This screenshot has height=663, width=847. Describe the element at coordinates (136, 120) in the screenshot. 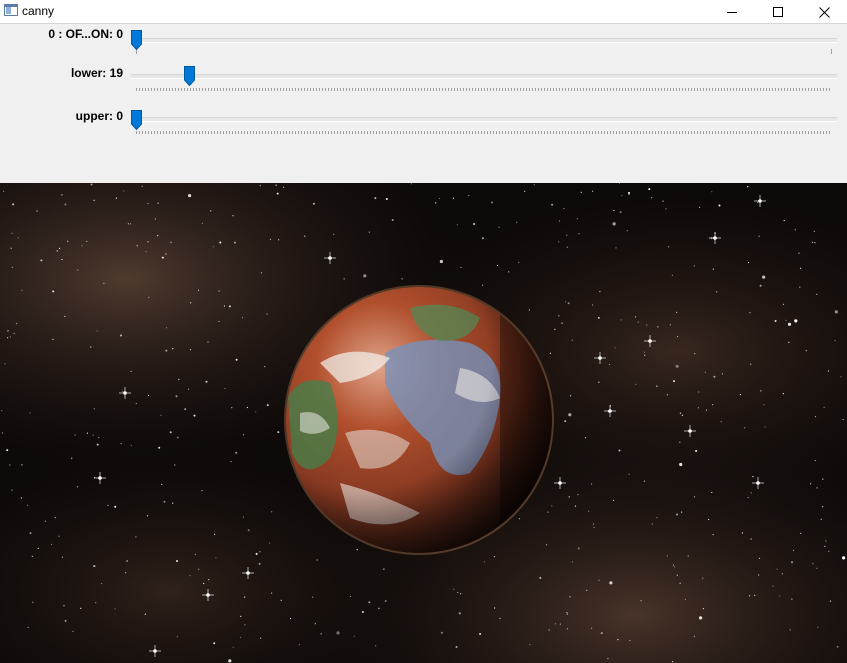

I see `trackbar-upper-thumb` at that location.